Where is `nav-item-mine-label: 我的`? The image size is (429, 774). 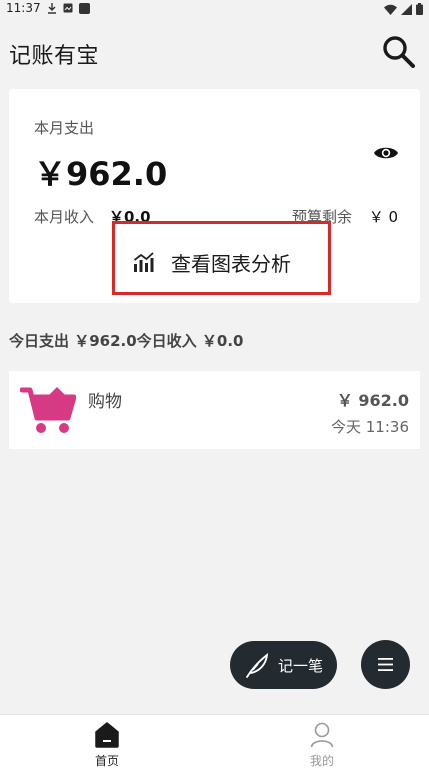
nav-item-mine-label: 我的 is located at coordinates (321, 761).